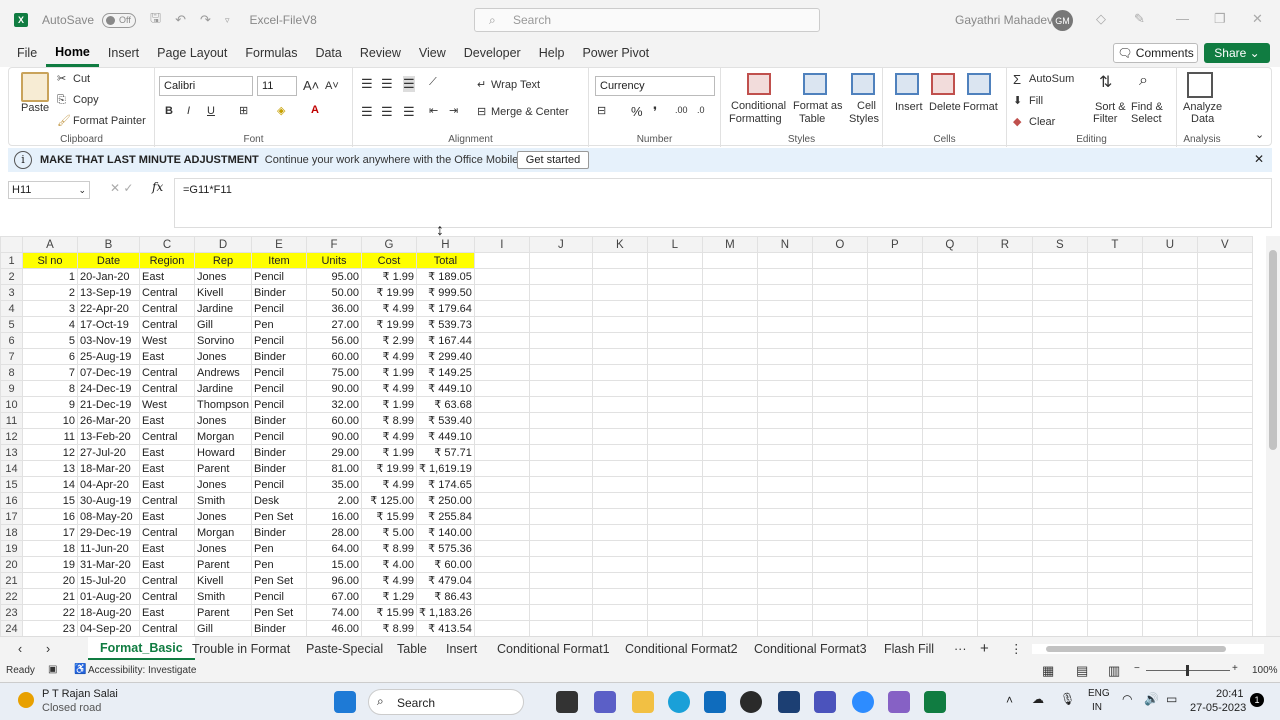 This screenshot has width=1280, height=720. What do you see at coordinates (11, 628) in the screenshot?
I see `row-header: 24` at bounding box center [11, 628].